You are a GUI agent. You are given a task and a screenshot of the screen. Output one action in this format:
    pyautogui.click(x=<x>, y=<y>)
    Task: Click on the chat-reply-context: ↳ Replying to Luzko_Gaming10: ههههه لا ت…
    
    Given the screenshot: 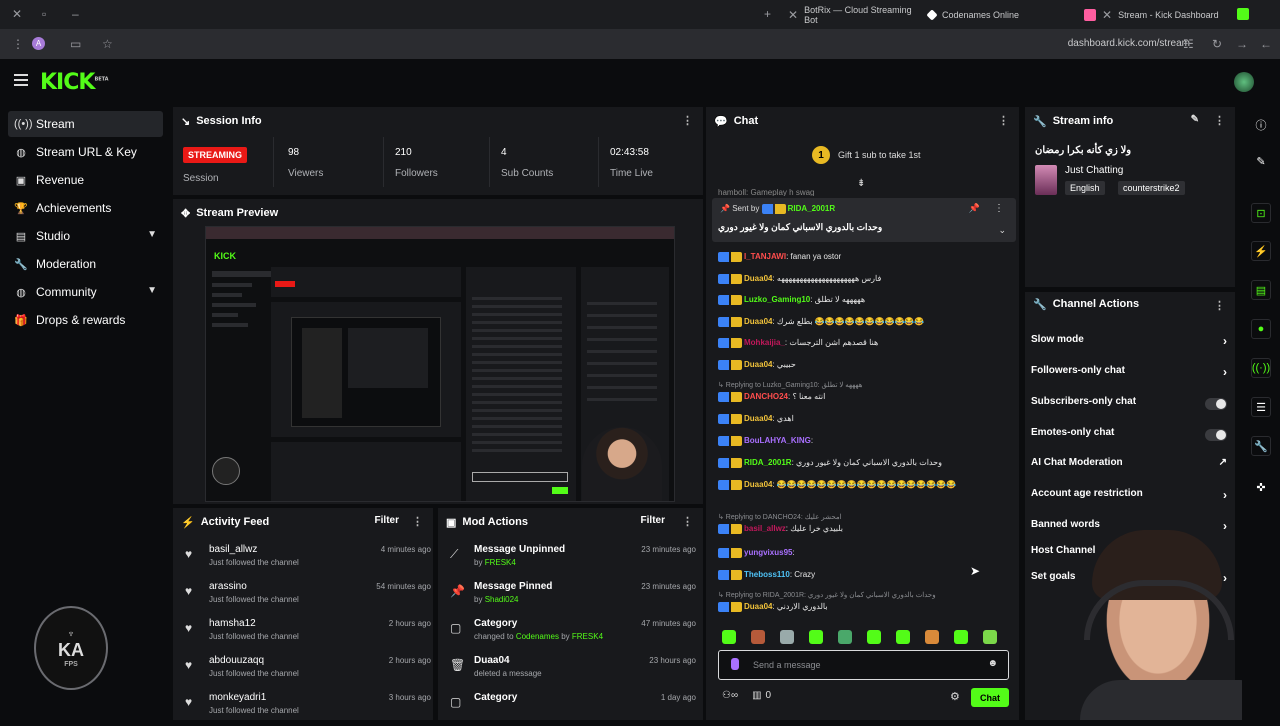 What is the action you would take?
    pyautogui.click(x=863, y=385)
    